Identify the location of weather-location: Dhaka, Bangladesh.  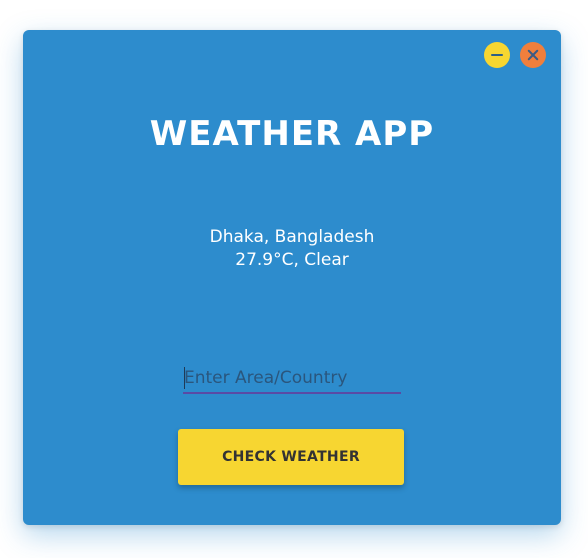
(292, 237).